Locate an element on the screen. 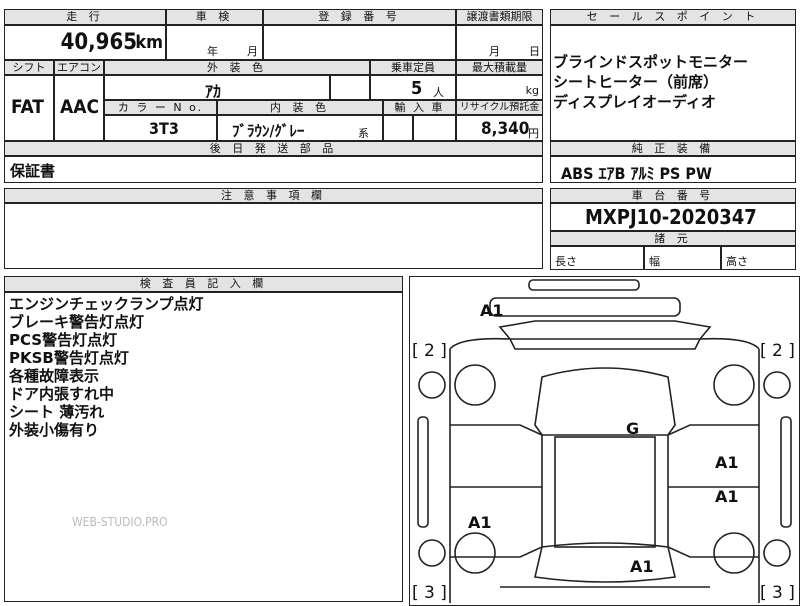  inspector-line: PCS警告灯点灯 is located at coordinates (63, 340).